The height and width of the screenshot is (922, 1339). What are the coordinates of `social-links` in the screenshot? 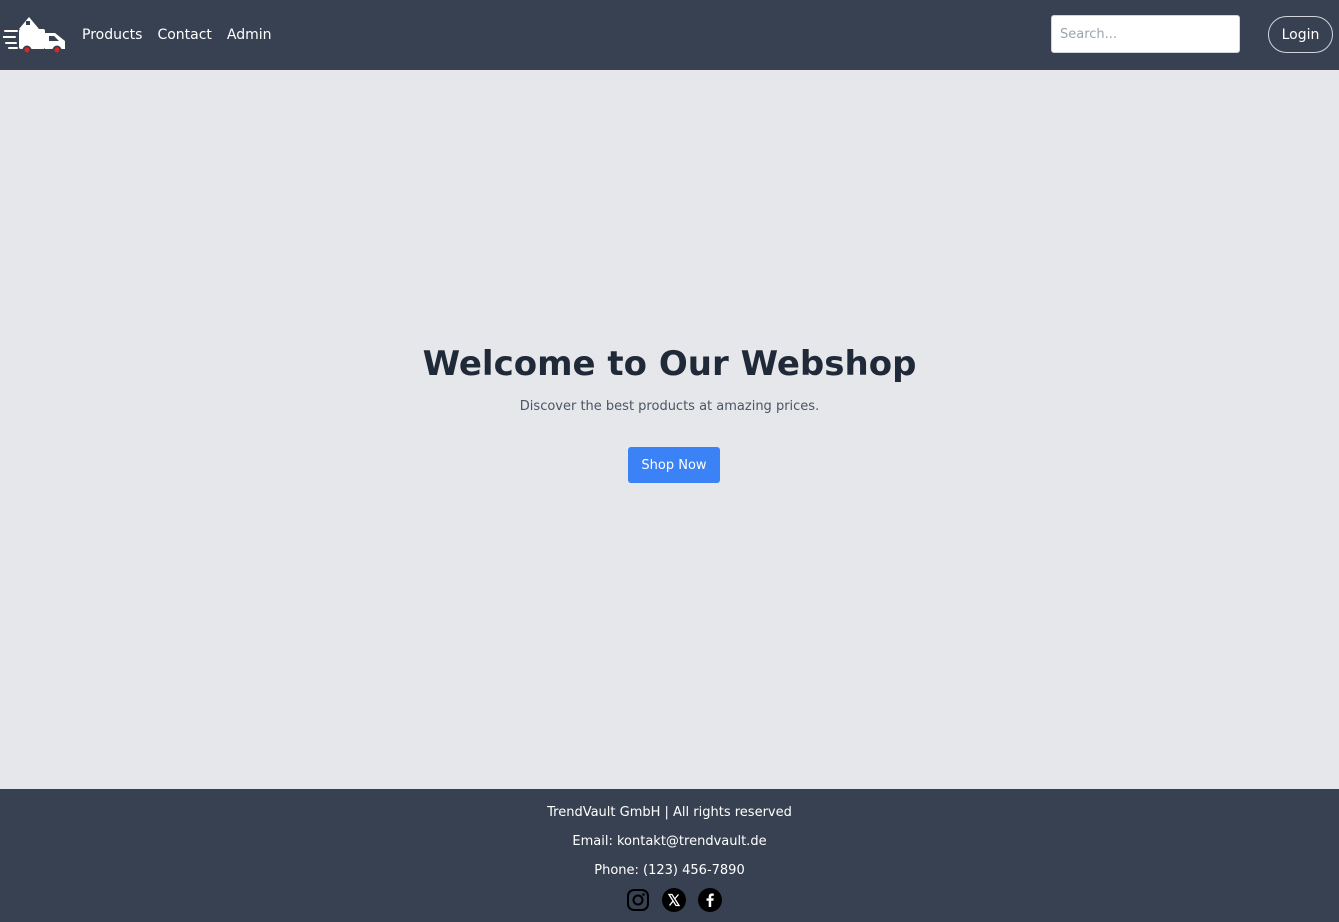 It's located at (674, 901).